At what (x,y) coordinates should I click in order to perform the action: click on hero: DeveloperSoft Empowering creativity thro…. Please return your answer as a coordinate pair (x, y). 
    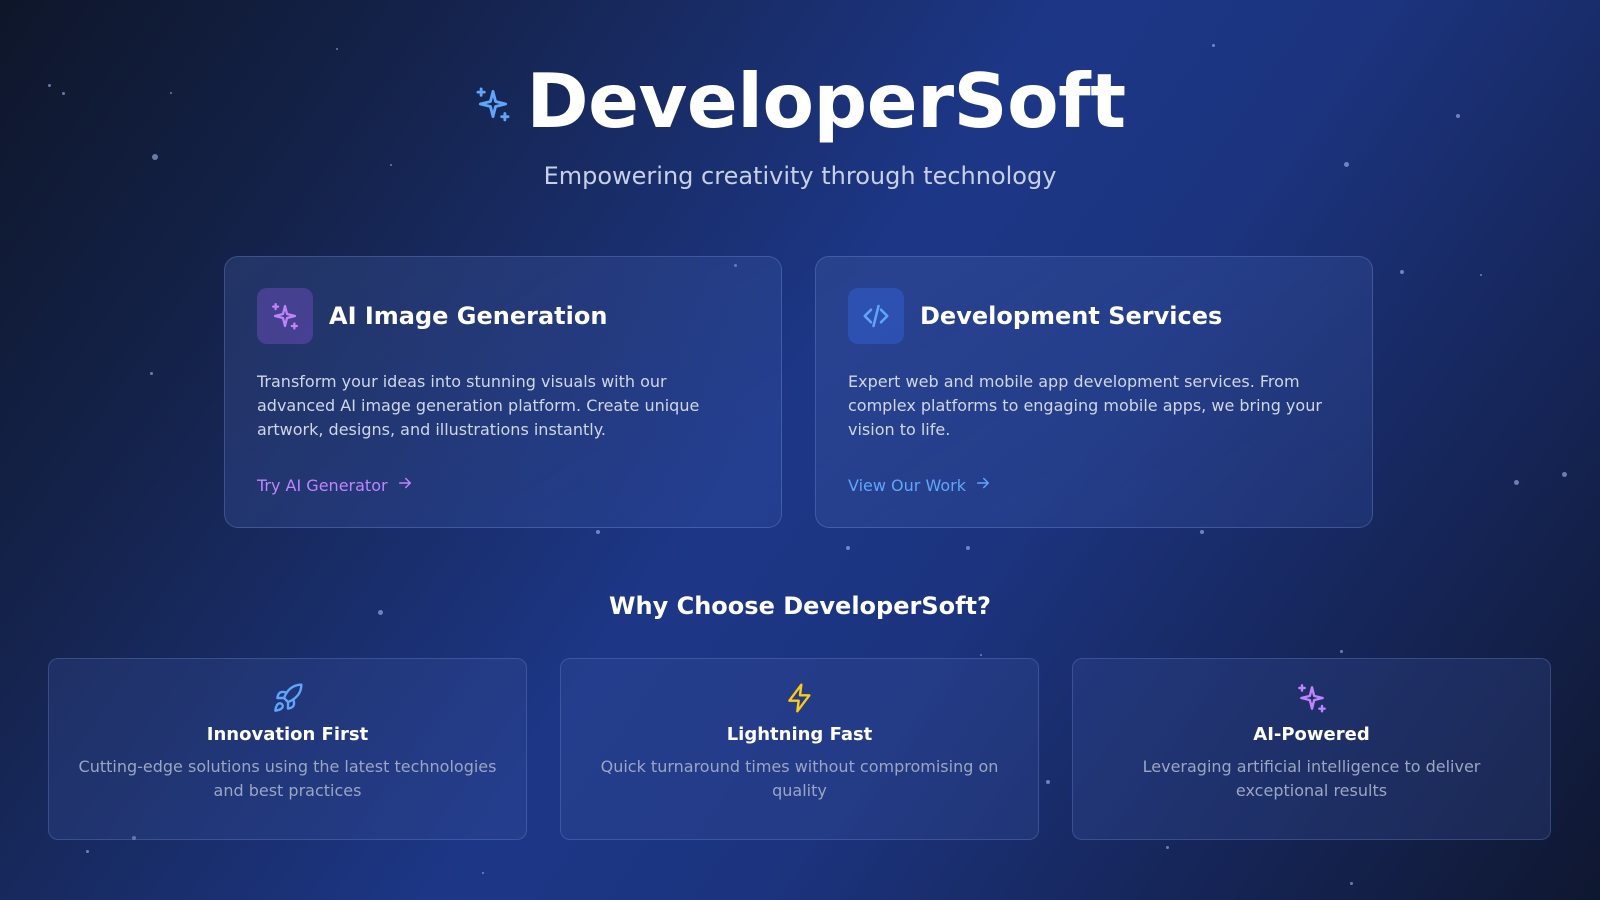
    Looking at the image, I should click on (800, 124).